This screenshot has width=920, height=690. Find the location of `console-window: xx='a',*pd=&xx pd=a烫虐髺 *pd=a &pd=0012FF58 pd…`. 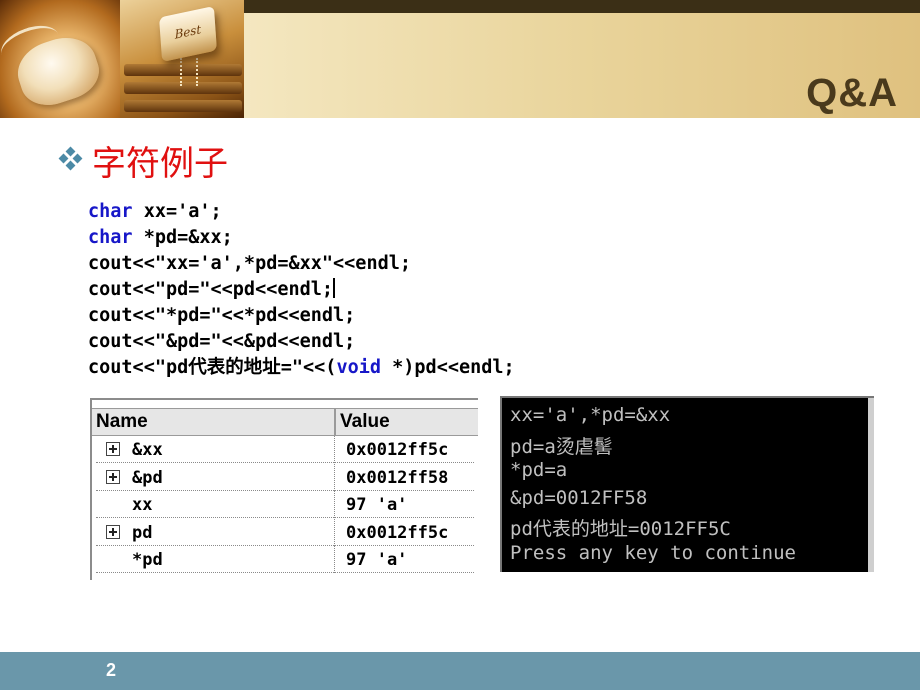

console-window: xx='a',*pd=&xx pd=a烫虐髺 *pd=a &pd=0012FF58 pd… is located at coordinates (687, 484).